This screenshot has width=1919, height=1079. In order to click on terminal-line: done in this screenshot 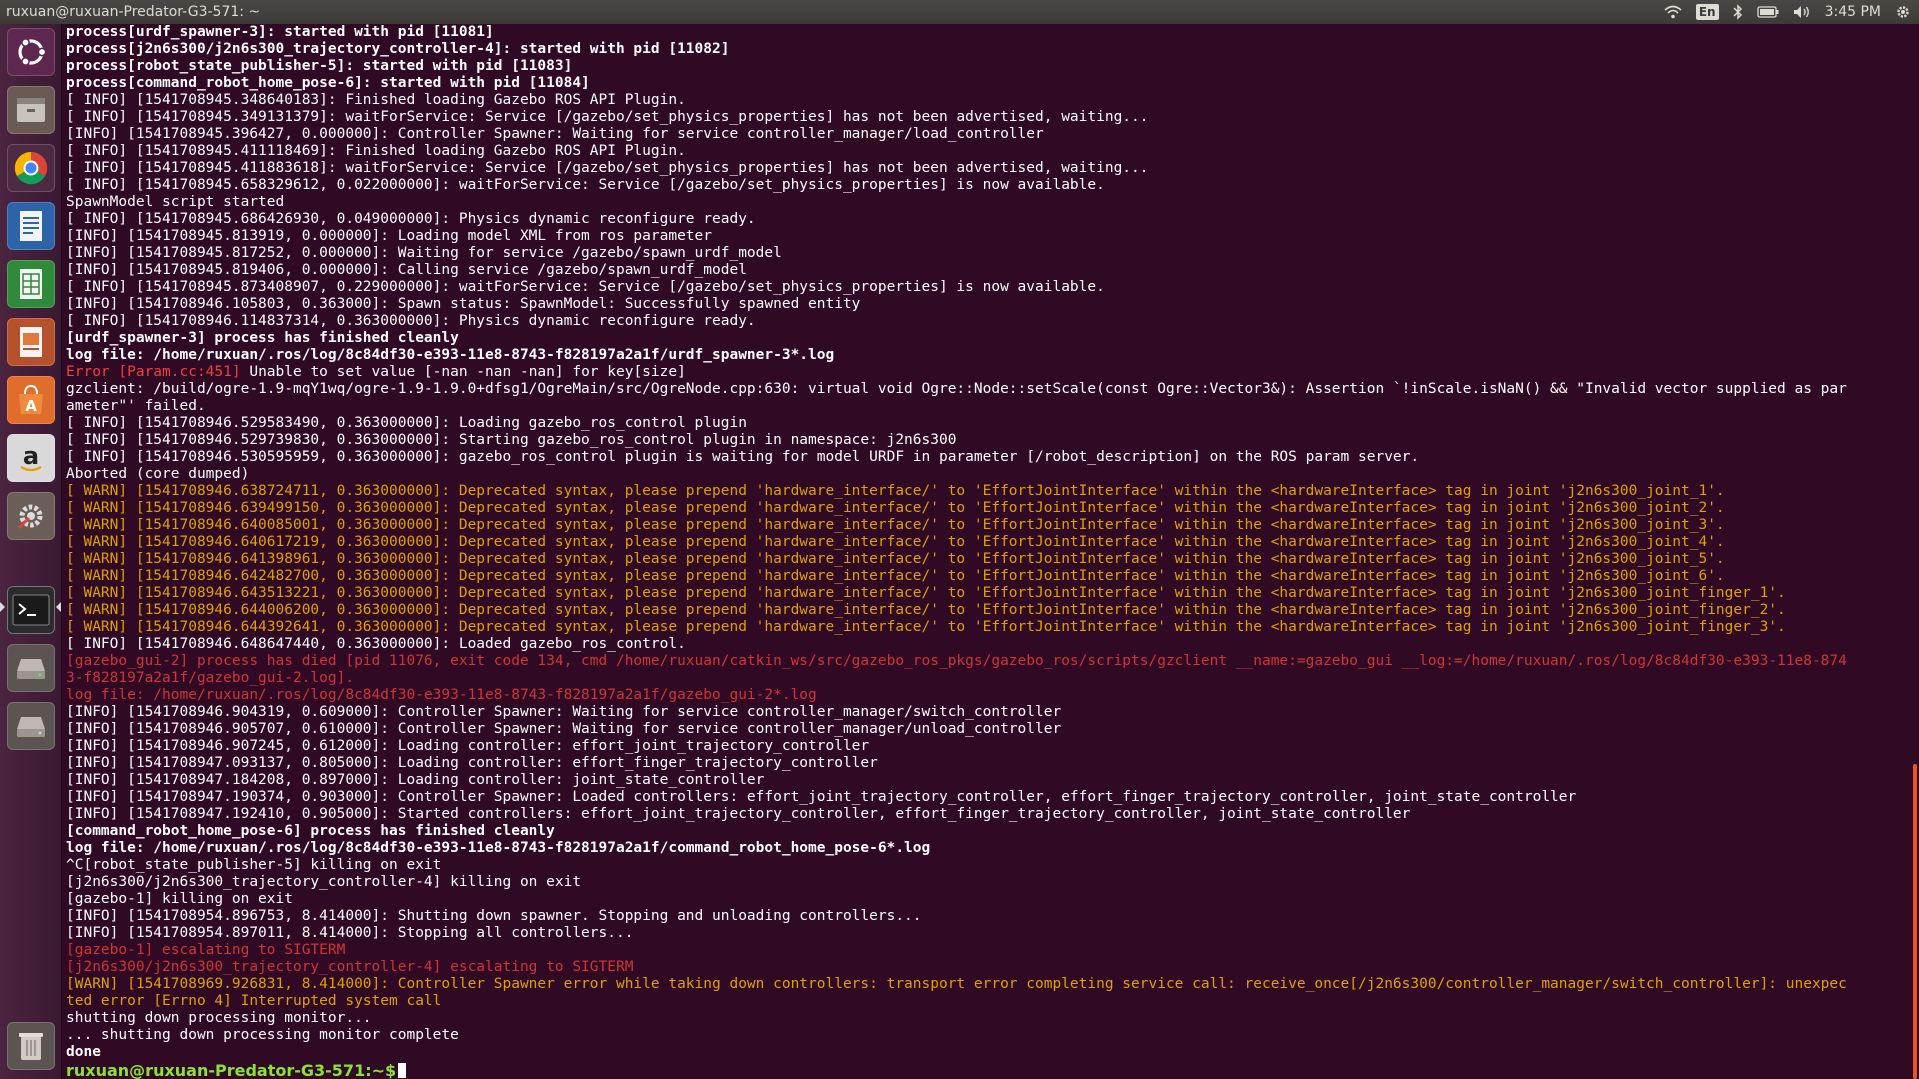, I will do `click(83, 1052)`.